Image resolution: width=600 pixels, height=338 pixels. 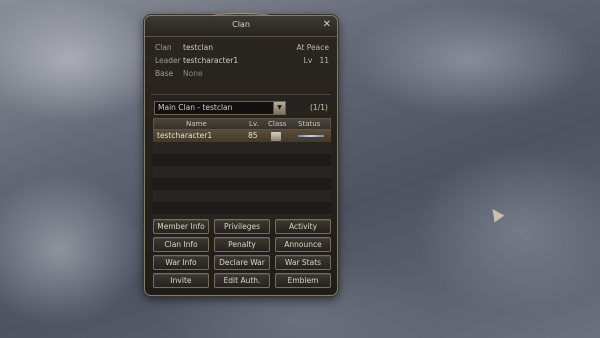 What do you see at coordinates (163, 47) in the screenshot?
I see `clan-label: Clan` at bounding box center [163, 47].